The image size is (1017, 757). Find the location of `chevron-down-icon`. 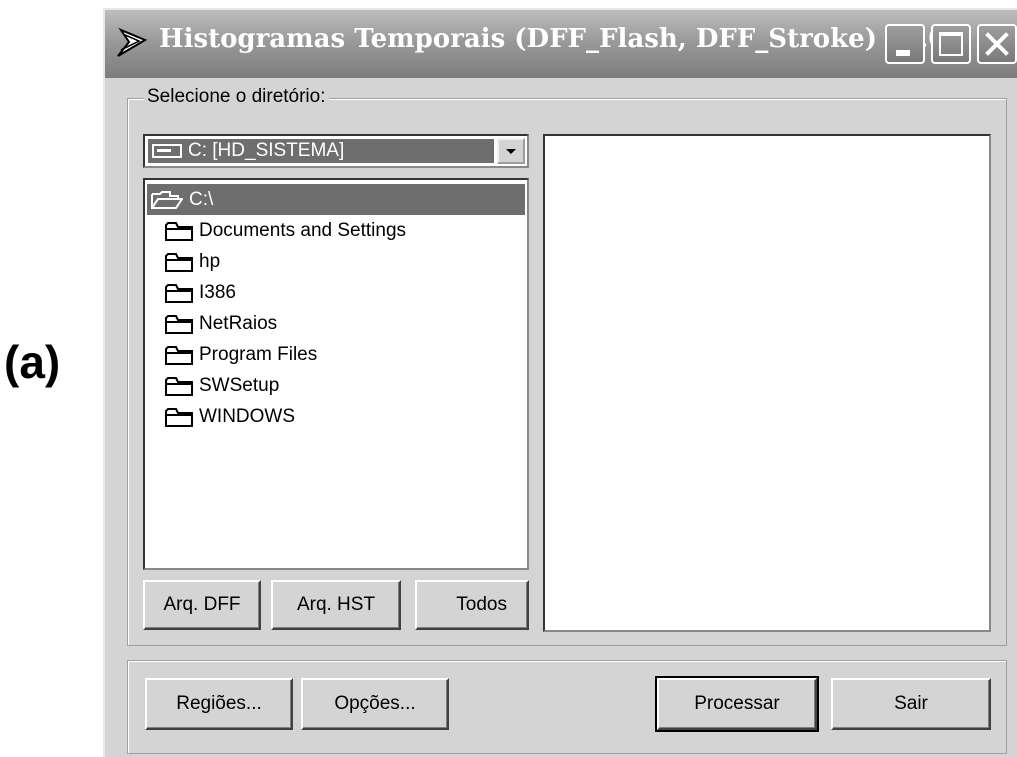

chevron-down-icon is located at coordinates (511, 151).